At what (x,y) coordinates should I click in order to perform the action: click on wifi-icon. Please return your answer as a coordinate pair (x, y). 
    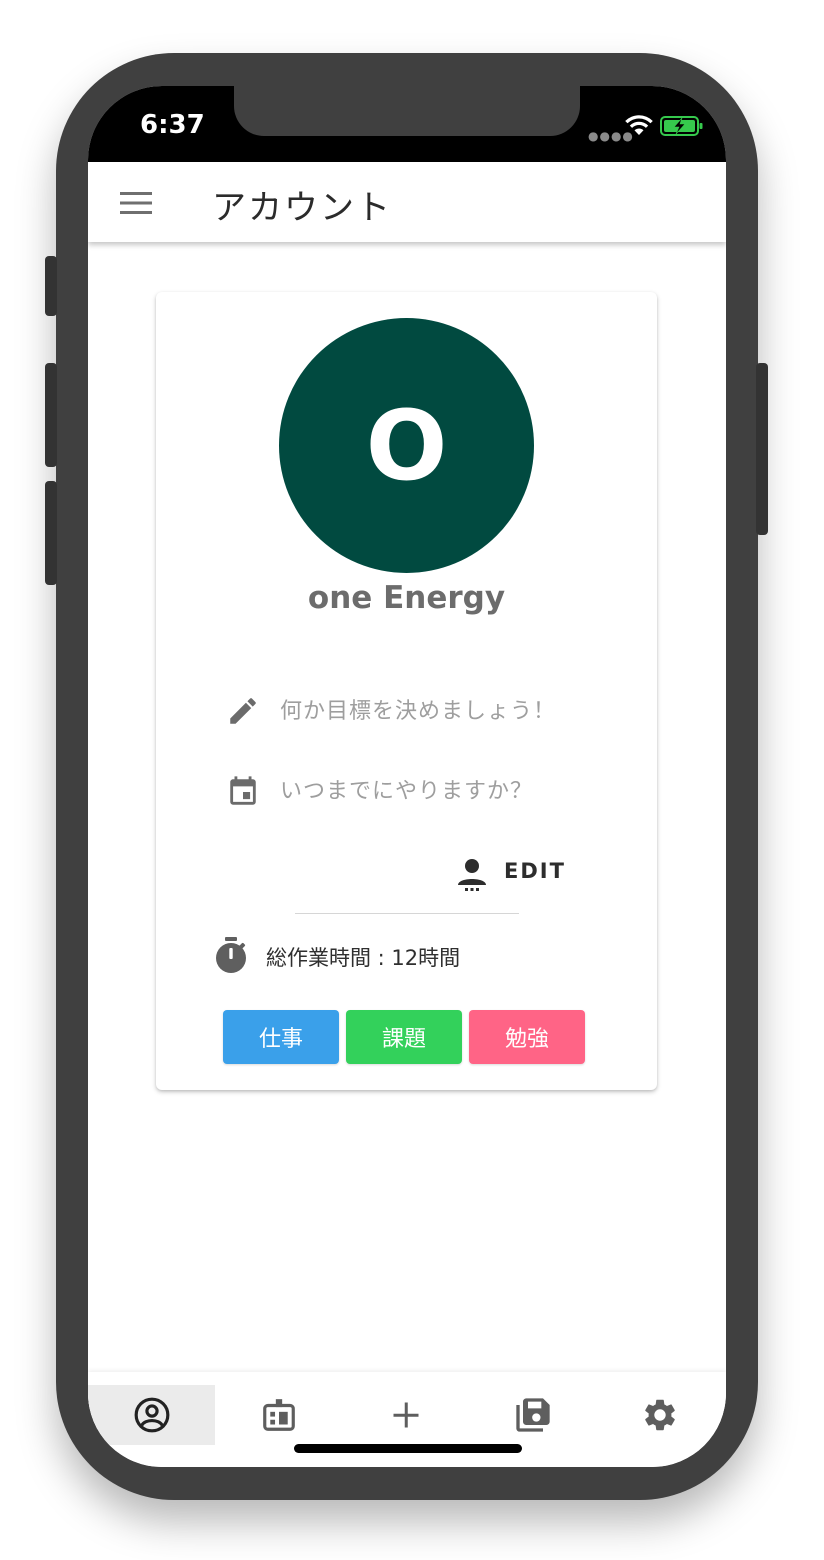
    Looking at the image, I should click on (639, 125).